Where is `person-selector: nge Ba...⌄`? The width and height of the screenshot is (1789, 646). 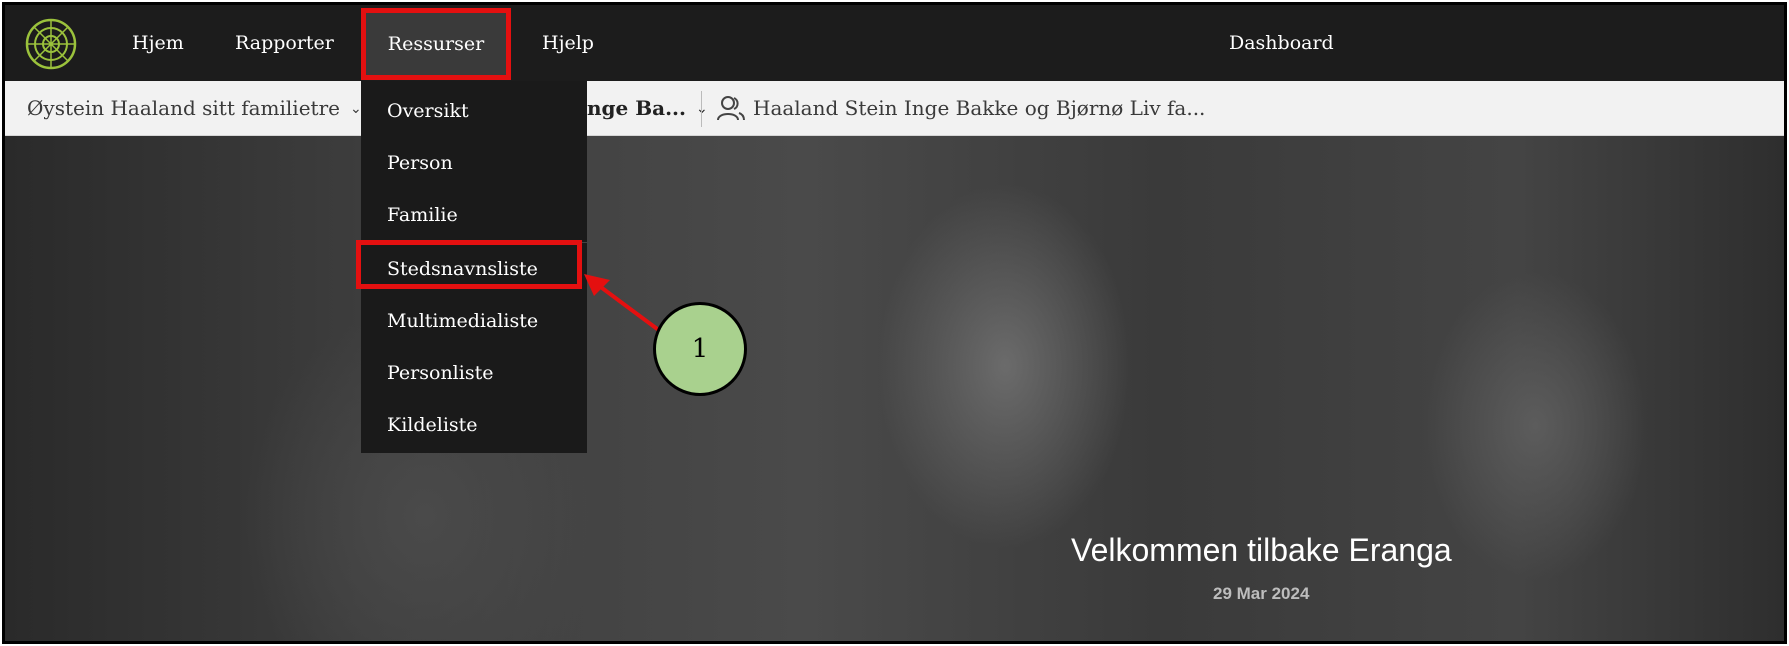 person-selector: nge Ba...⌄ is located at coordinates (647, 109).